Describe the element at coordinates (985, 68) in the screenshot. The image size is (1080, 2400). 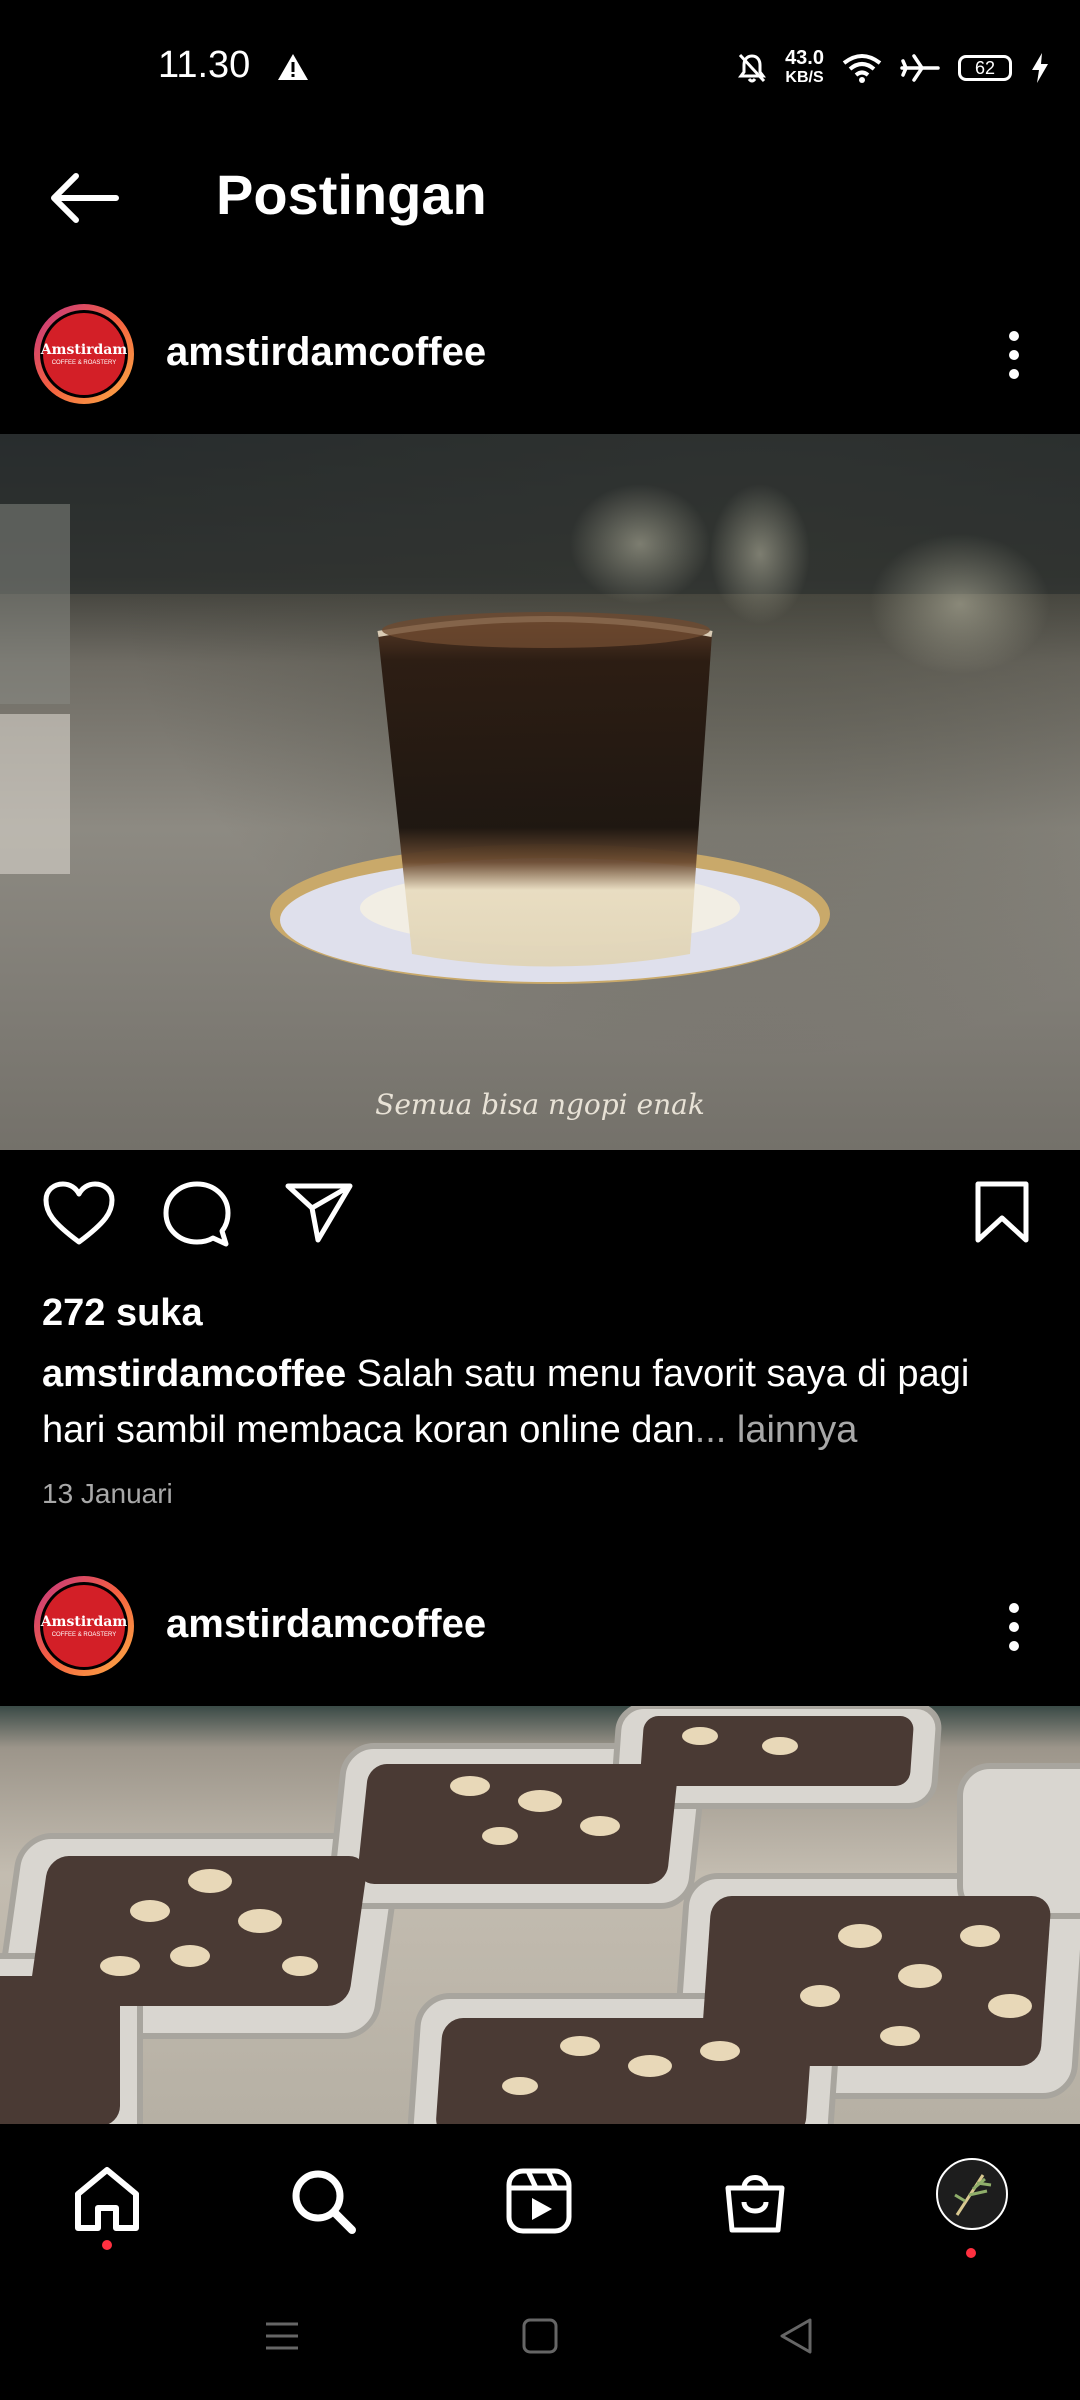
I see `battery-icon: 62` at that location.